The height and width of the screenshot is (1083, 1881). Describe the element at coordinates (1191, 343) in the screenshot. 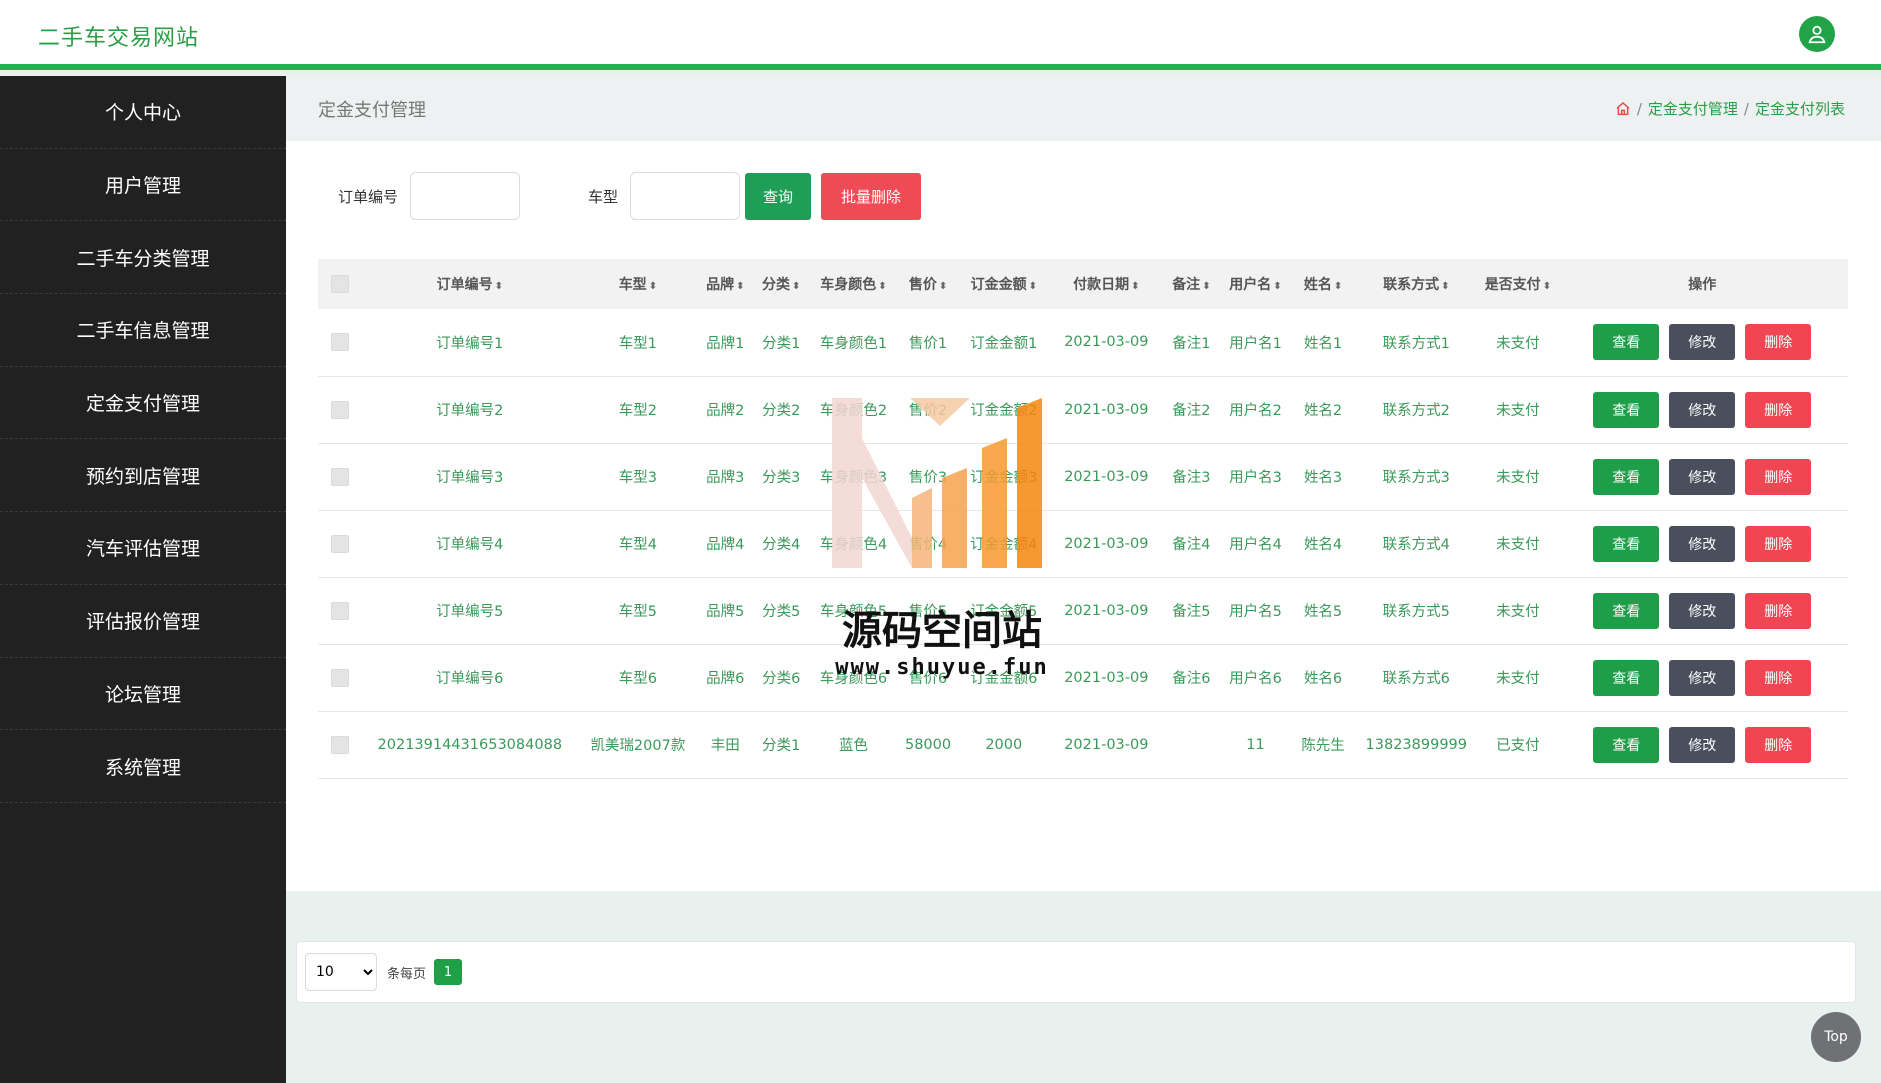

I see `table-cell: 备注1` at that location.